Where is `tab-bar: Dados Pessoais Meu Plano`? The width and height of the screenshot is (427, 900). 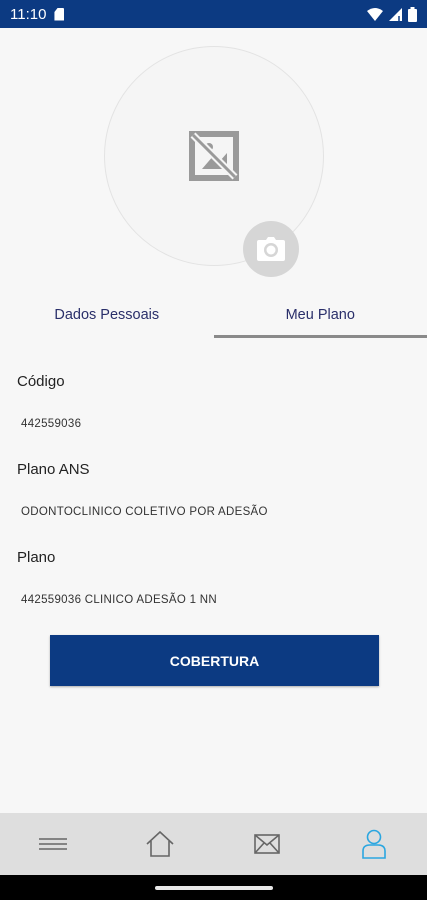
tab-bar: Dados Pessoais Meu Plano is located at coordinates (213, 315).